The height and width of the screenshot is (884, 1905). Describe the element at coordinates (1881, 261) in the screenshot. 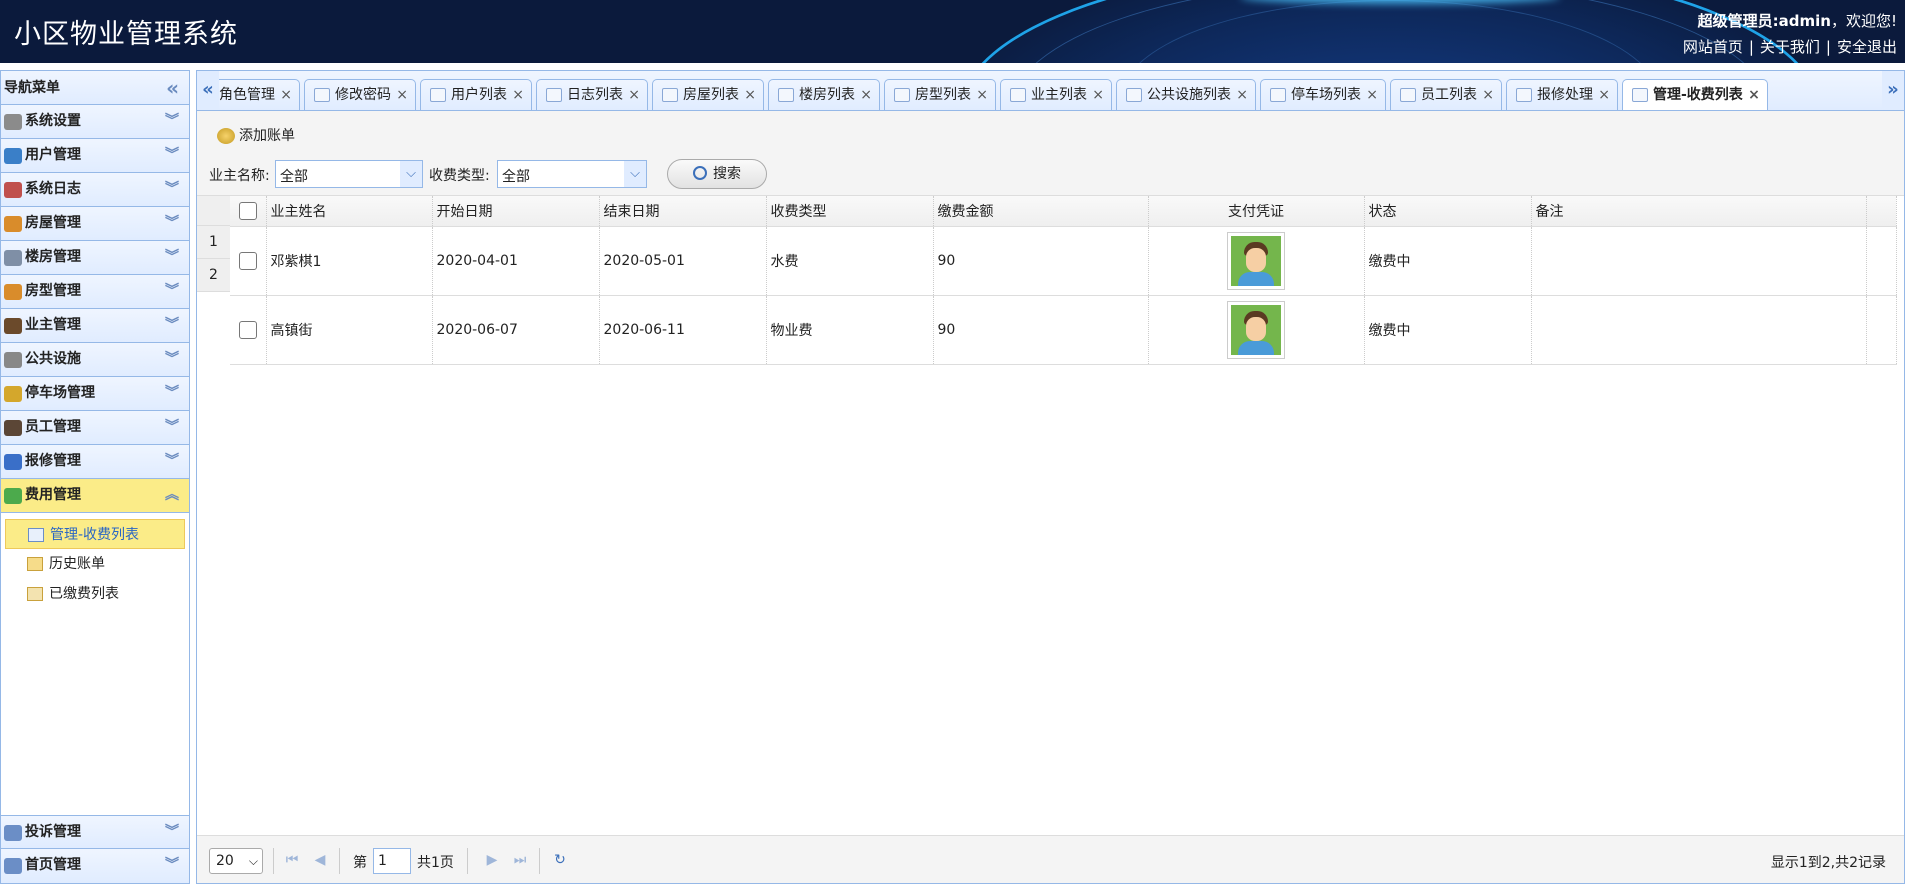

I see `cell-filler` at that location.